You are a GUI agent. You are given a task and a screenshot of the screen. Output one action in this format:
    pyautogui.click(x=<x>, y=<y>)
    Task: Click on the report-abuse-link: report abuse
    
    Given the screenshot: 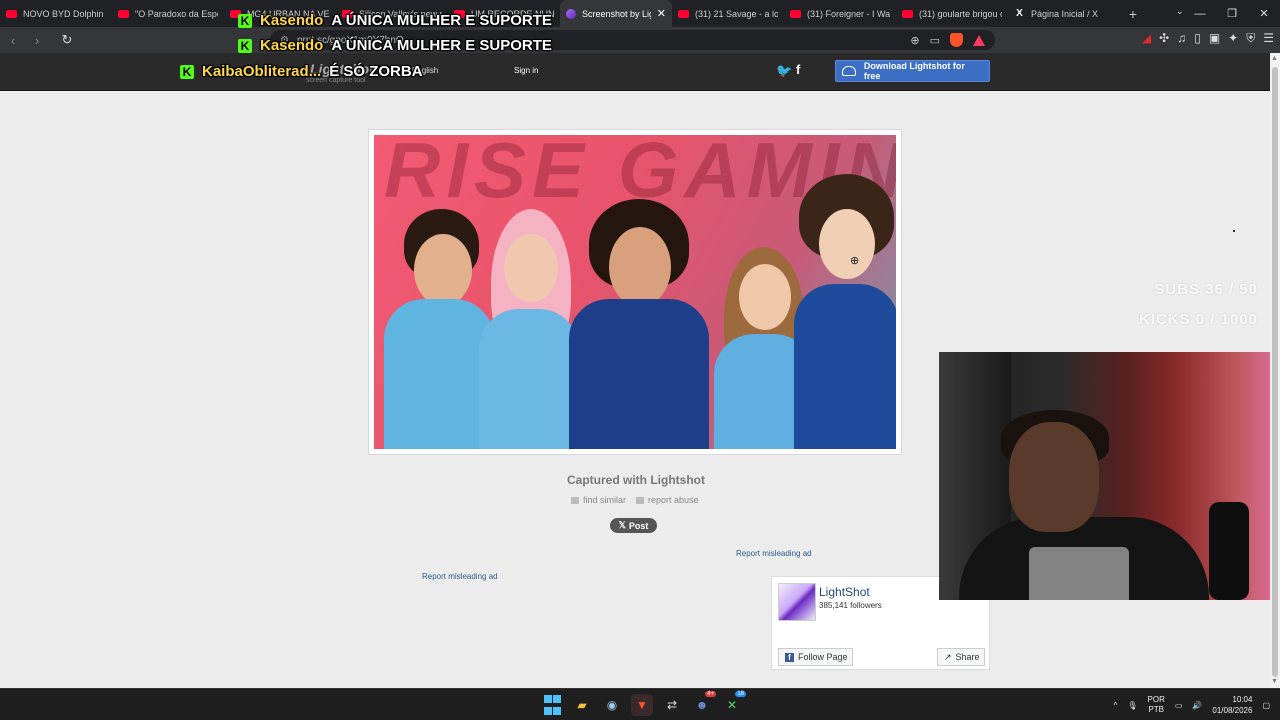 What is the action you would take?
    pyautogui.click(x=667, y=500)
    